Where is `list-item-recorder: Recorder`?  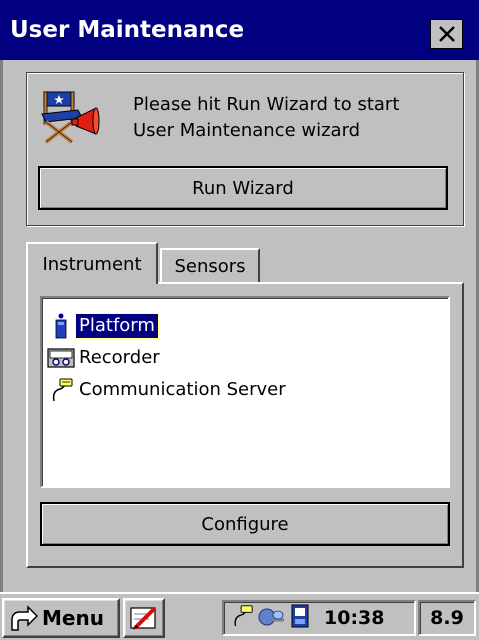 list-item-recorder: Recorder is located at coordinates (104, 358).